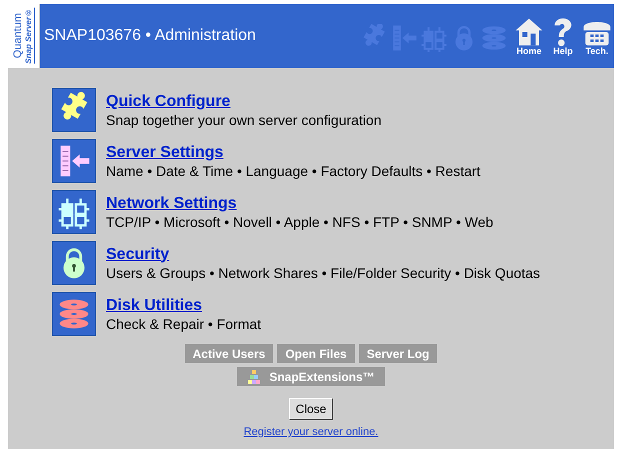 The image size is (621, 449). I want to click on nav-link: Tech., so click(597, 36).